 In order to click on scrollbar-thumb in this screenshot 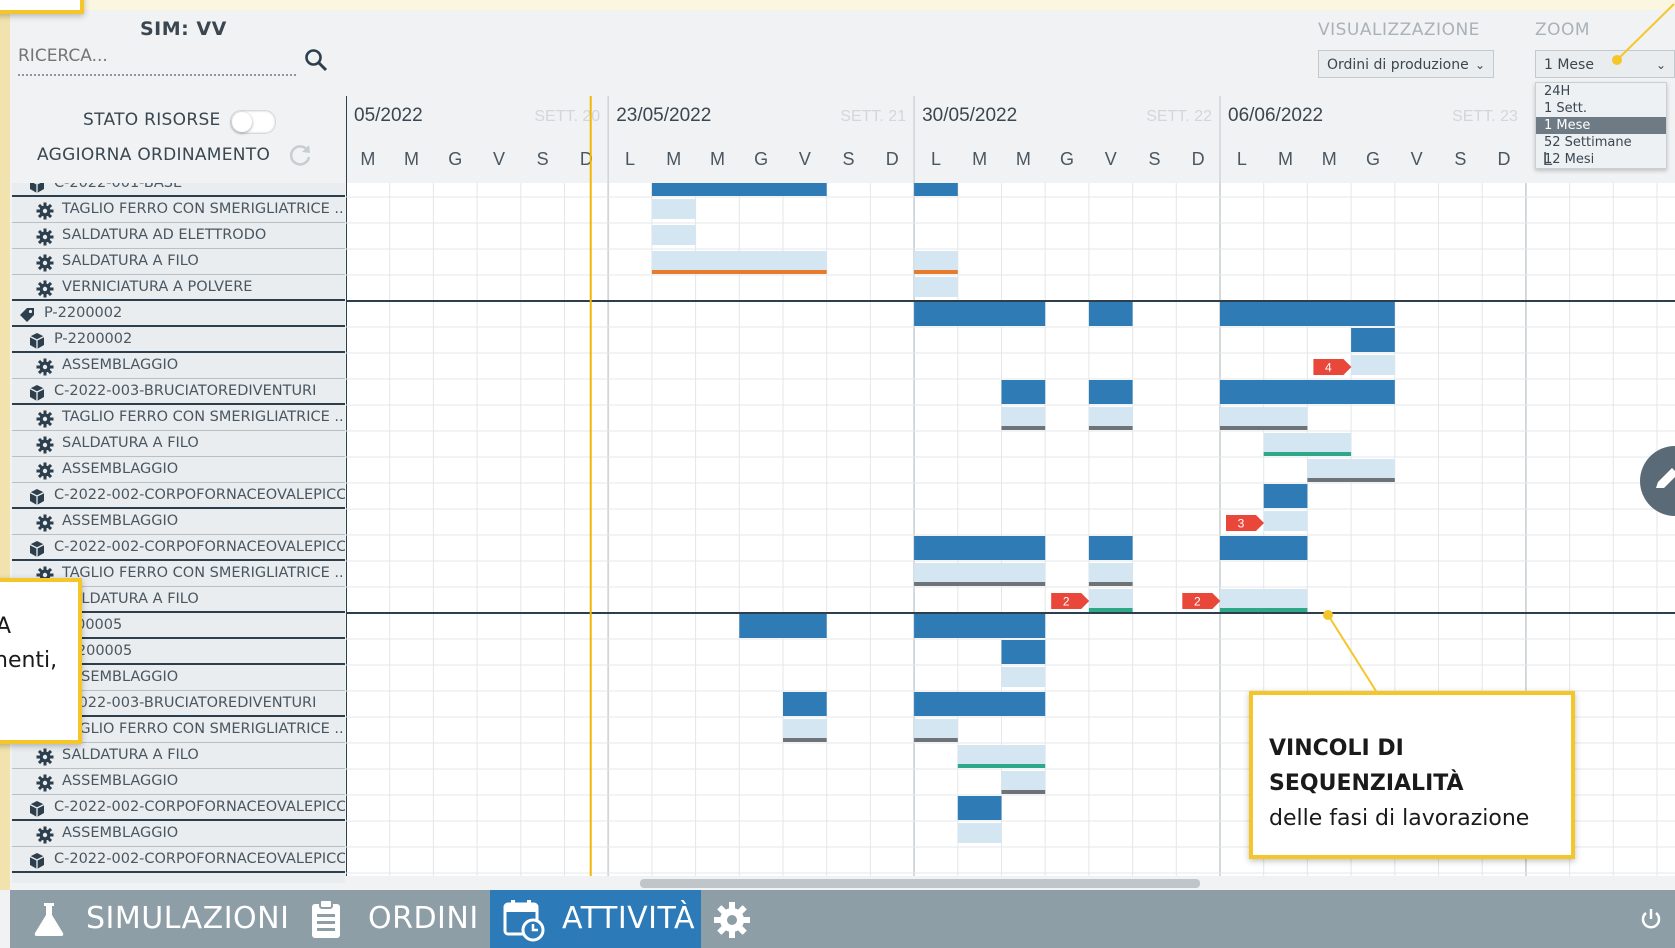, I will do `click(920, 883)`.